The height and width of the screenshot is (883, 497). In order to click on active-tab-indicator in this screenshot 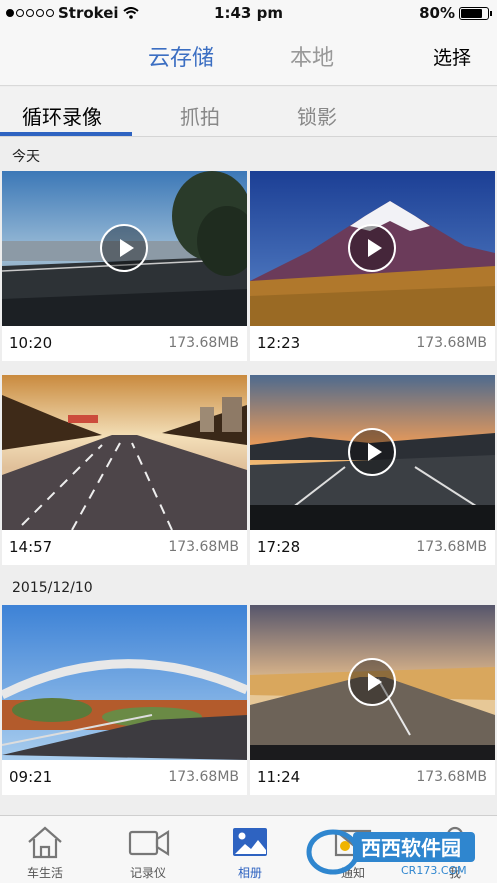, I will do `click(66, 134)`.